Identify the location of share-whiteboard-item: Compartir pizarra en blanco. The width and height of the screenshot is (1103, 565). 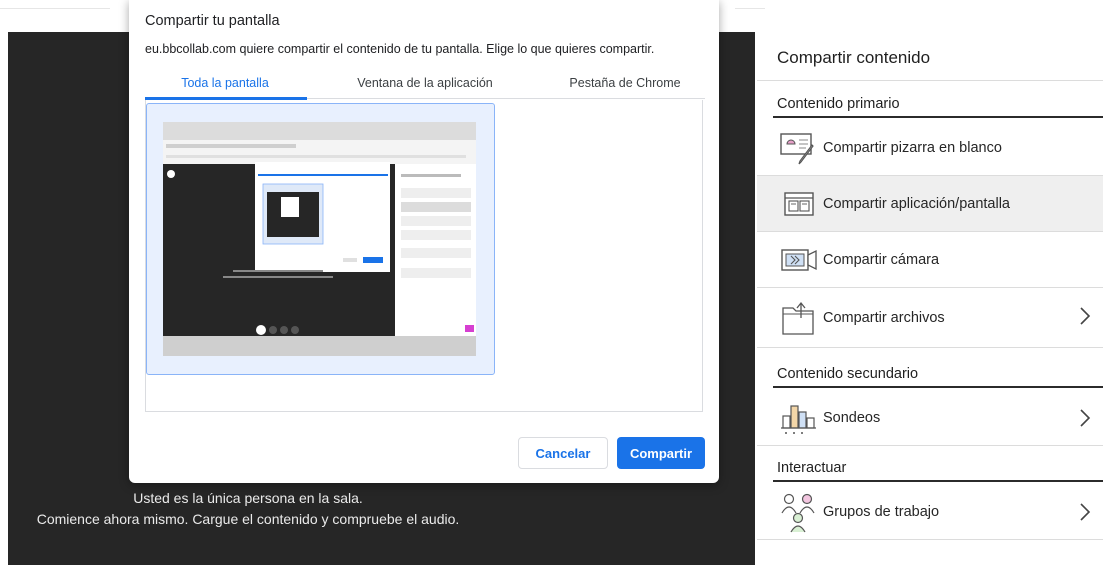
(930, 148).